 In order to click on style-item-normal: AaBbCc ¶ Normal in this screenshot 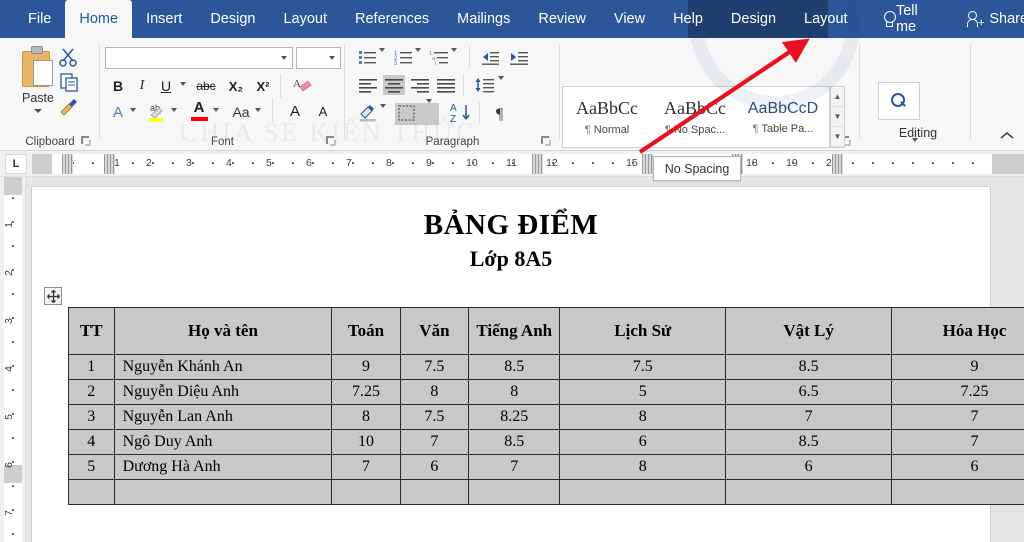, I will do `click(607, 117)`.